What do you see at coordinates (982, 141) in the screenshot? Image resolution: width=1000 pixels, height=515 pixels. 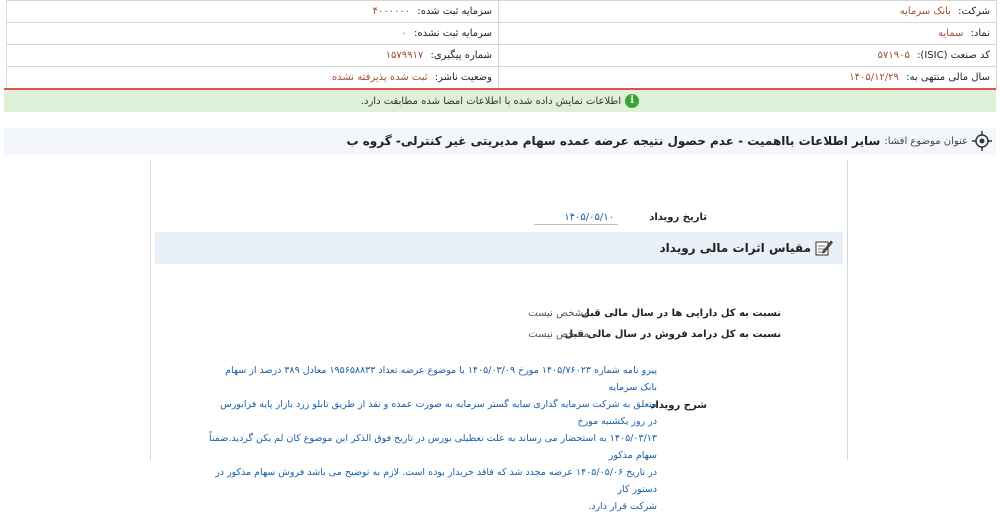 I see `target-icon` at bounding box center [982, 141].